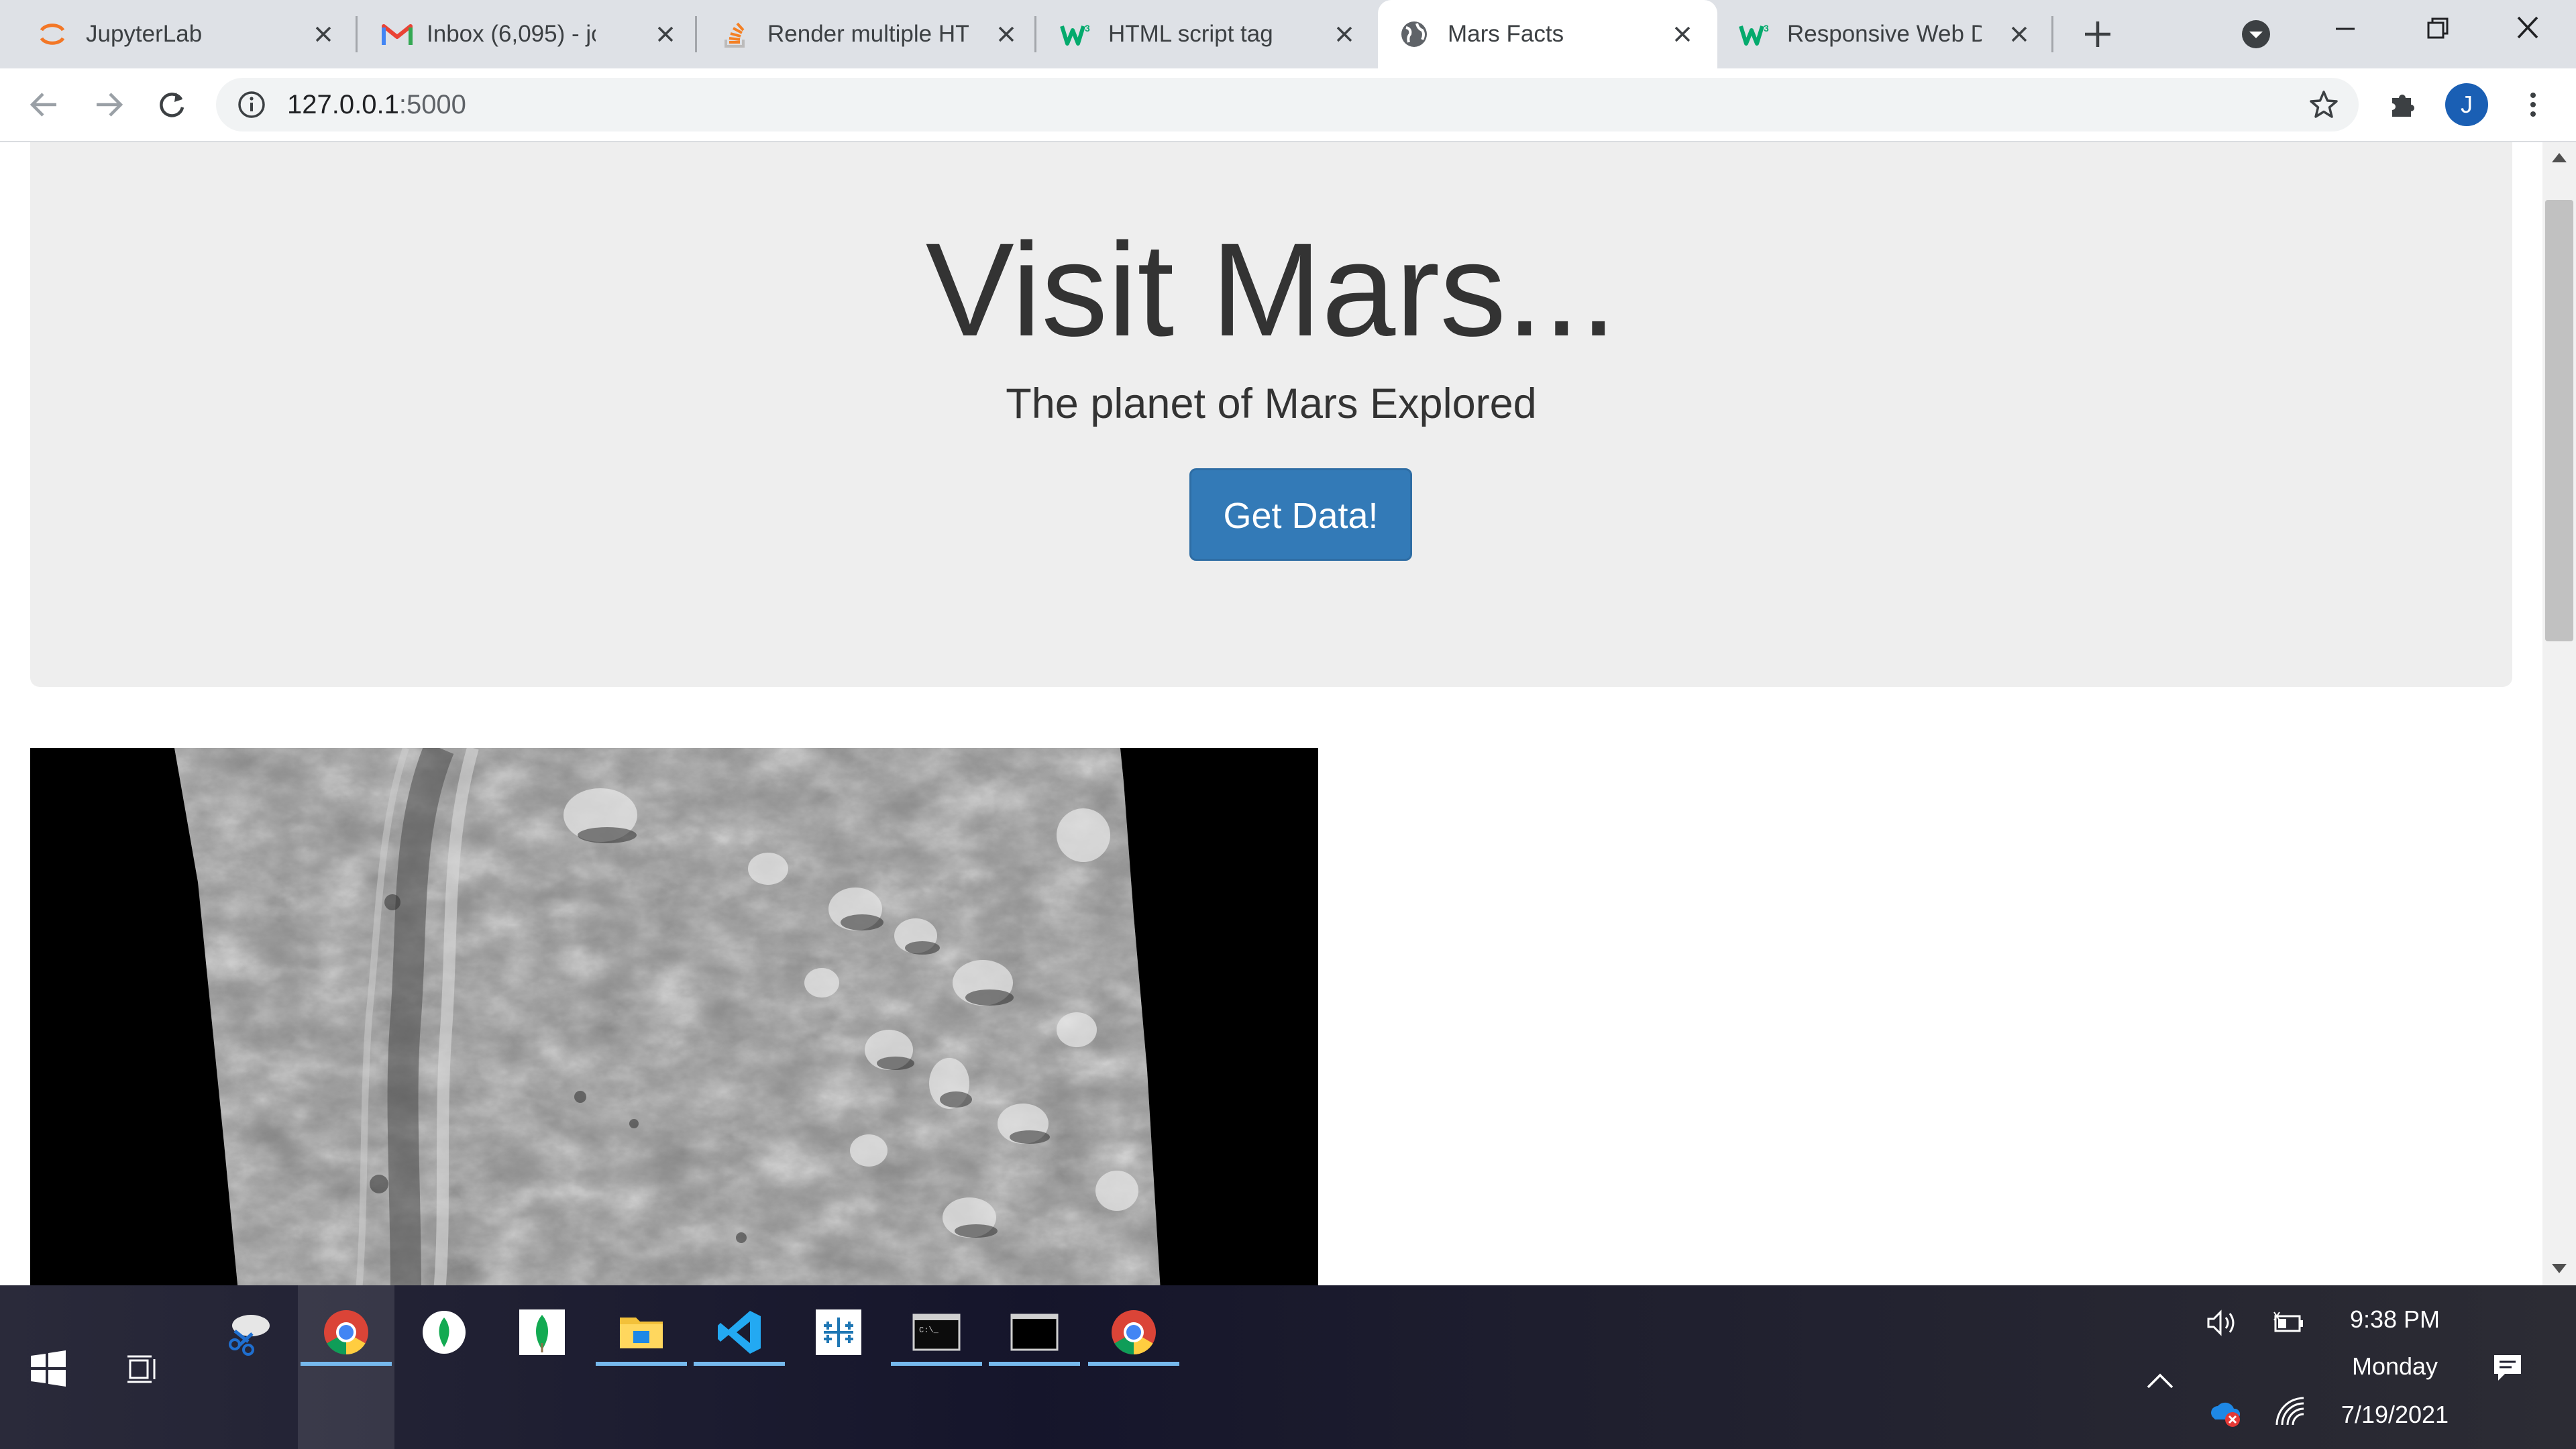  Describe the element at coordinates (2559, 158) in the screenshot. I see `scroll-up-arrow-icon` at that location.